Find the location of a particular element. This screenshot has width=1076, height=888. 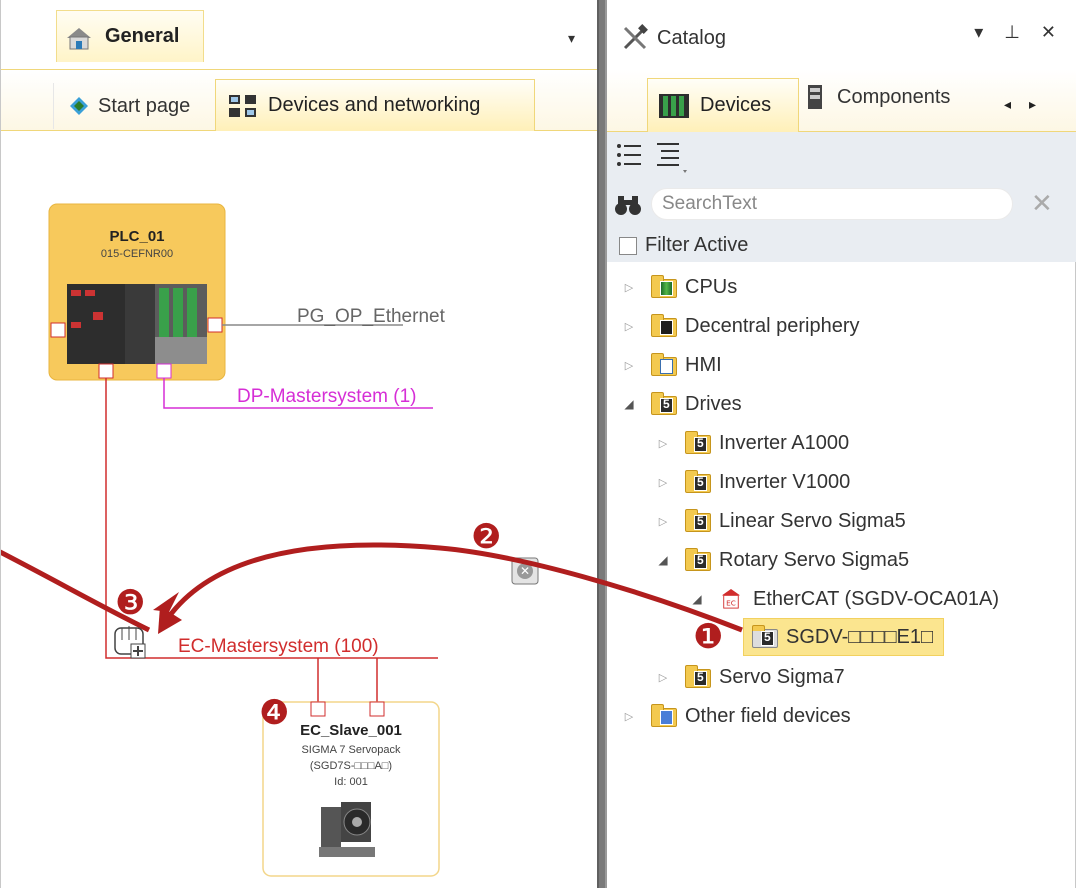

tree-node-label: Linear Servo Sigma5 is located at coordinates (812, 520).